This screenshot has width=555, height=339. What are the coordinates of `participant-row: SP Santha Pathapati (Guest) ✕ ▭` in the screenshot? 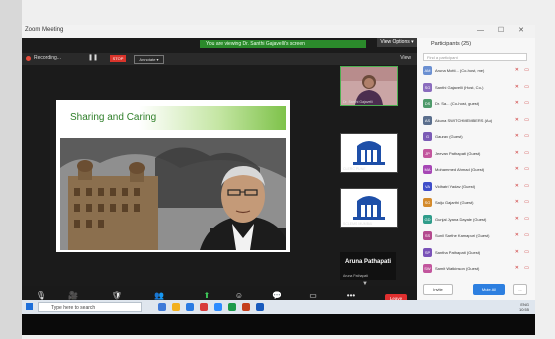 It's located at (477, 252).